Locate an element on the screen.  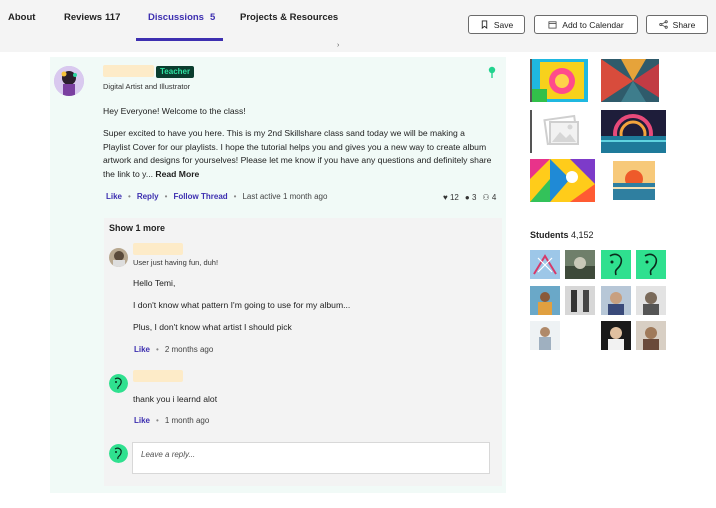
reply-line: Hello Temi, is located at coordinates (154, 283).